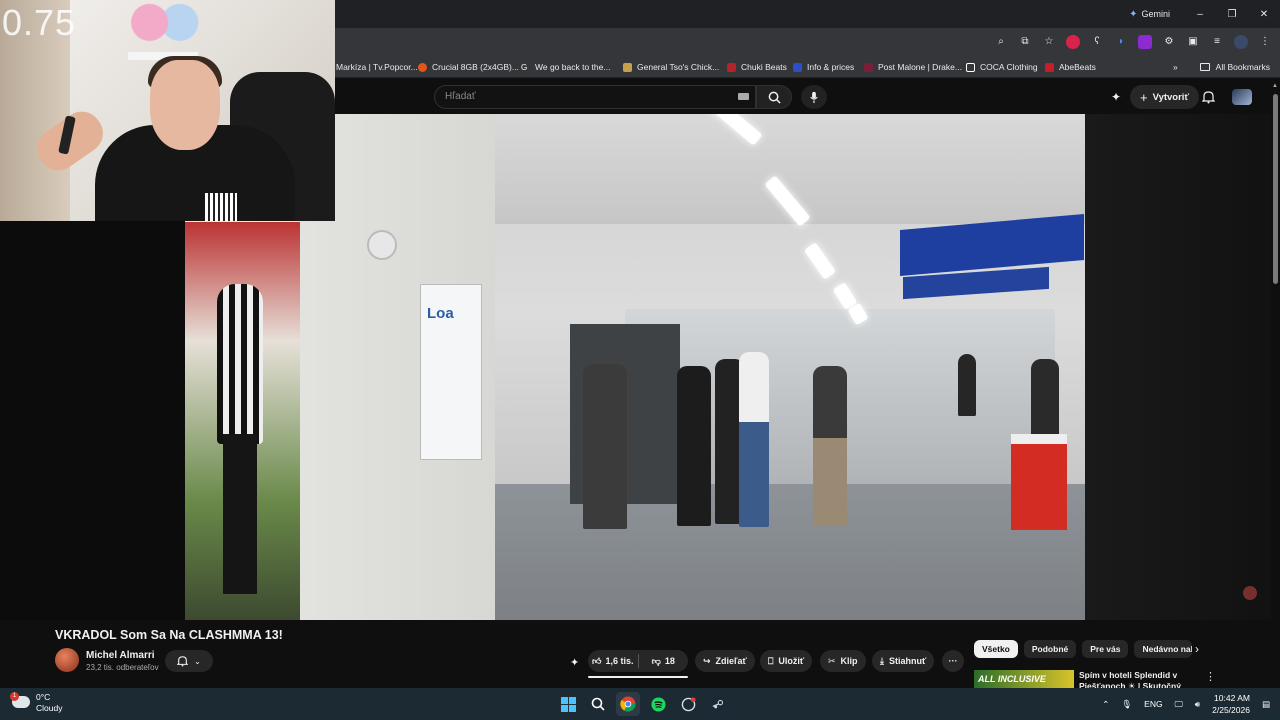 Image resolution: width=1280 pixels, height=720 pixels. What do you see at coordinates (1050, 649) in the screenshot?
I see `chip-similar: Podobné` at bounding box center [1050, 649].